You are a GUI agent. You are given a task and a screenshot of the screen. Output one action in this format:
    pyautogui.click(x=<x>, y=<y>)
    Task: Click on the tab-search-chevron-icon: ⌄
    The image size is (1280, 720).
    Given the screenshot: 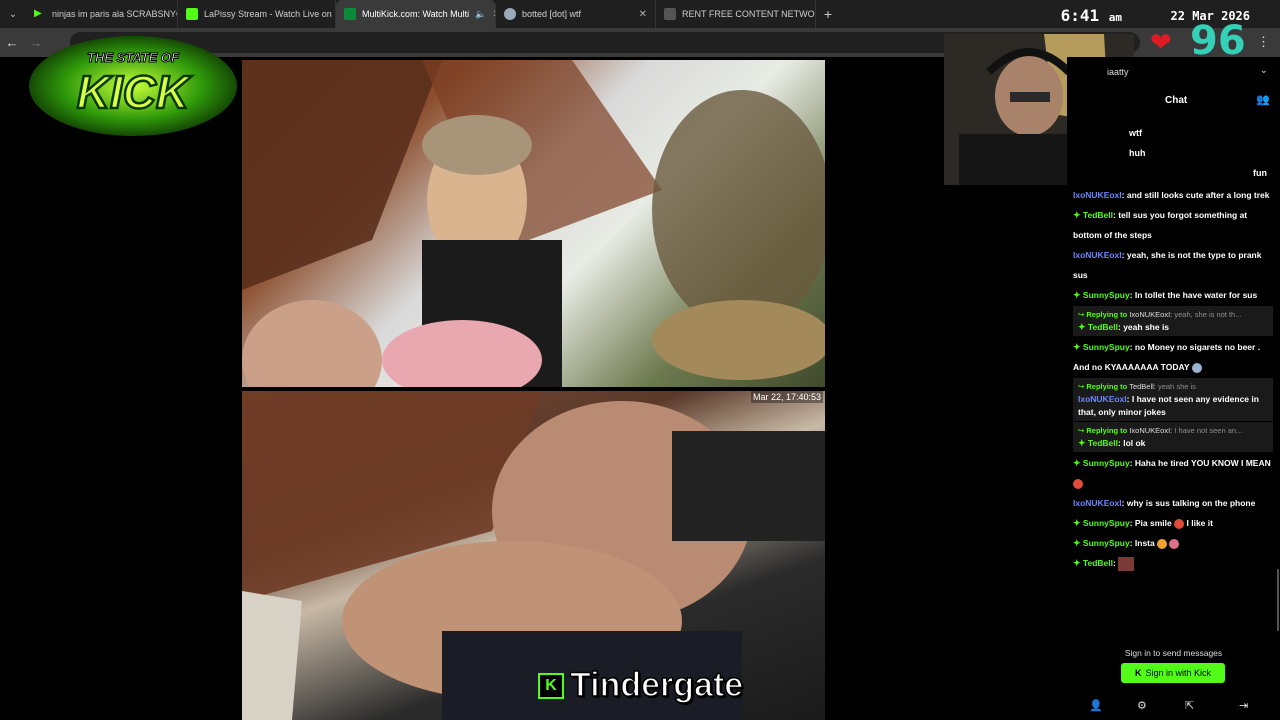 What is the action you would take?
    pyautogui.click(x=13, y=14)
    